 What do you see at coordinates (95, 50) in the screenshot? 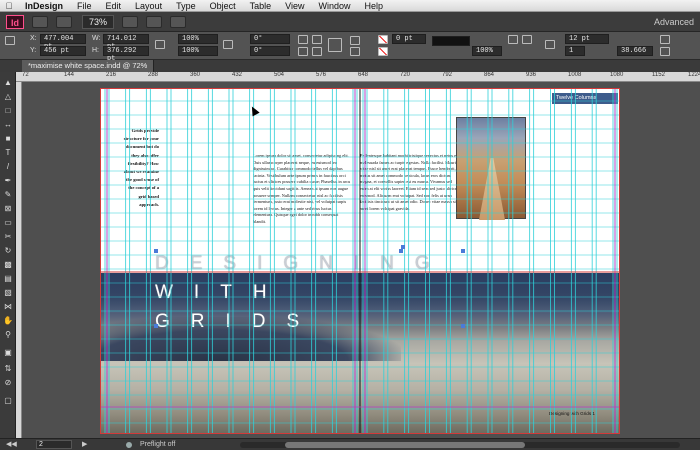
I see `h-label: H:` at bounding box center [95, 50].